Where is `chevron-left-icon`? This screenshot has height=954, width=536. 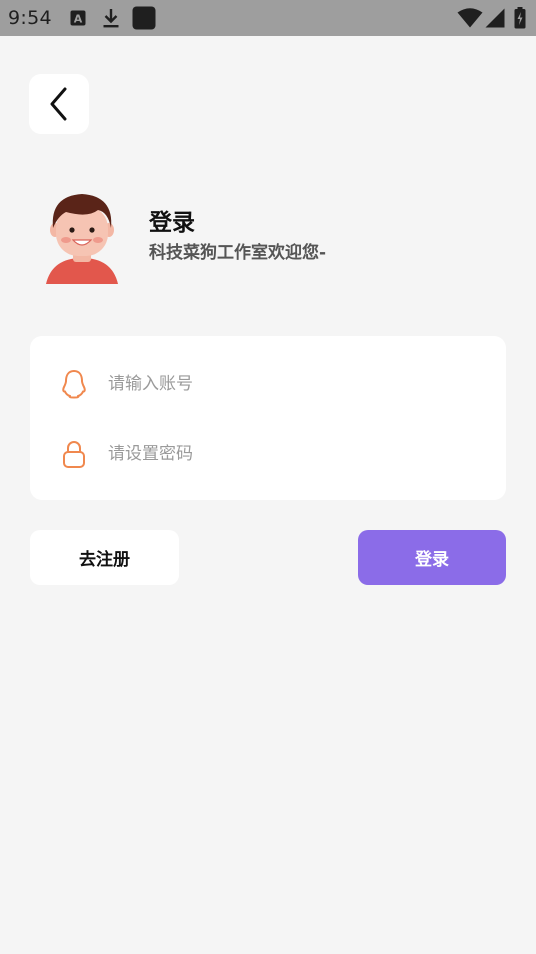 chevron-left-icon is located at coordinates (59, 104).